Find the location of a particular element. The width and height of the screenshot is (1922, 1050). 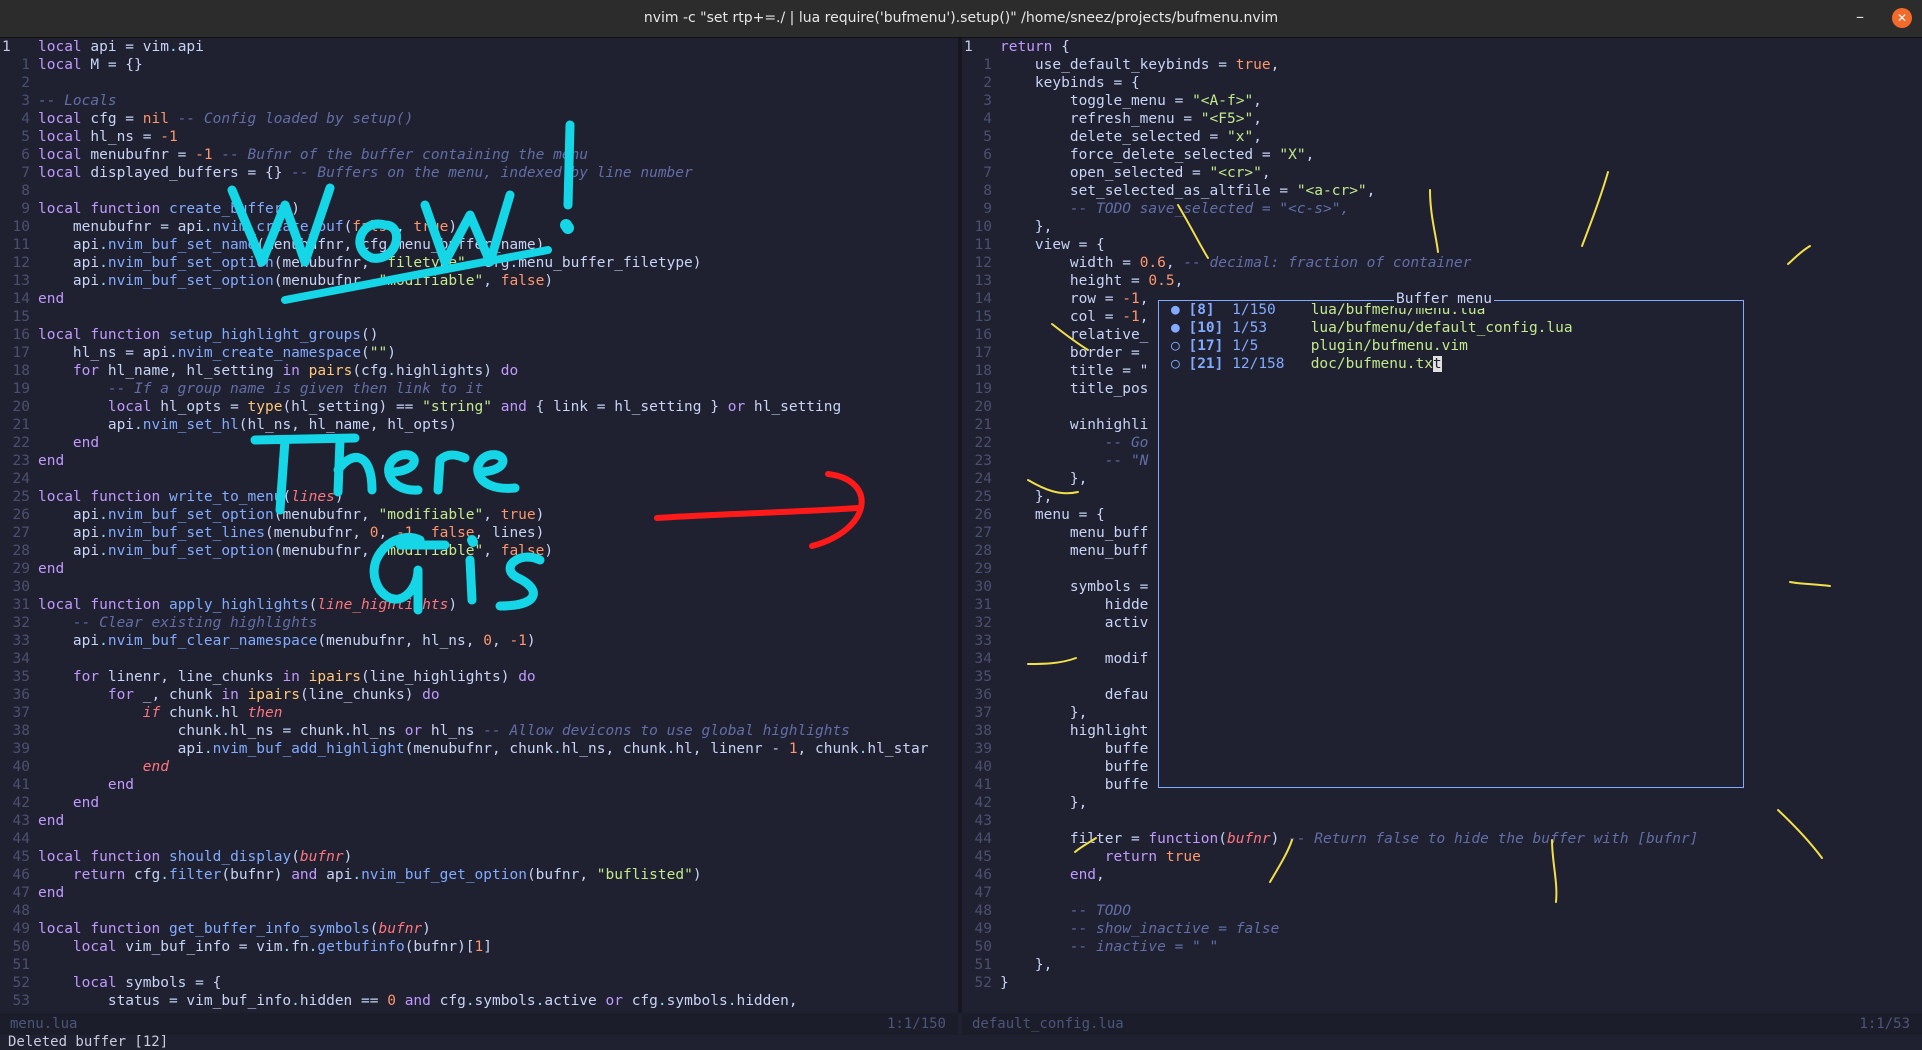

code-line: 41 end is located at coordinates (479, 785).